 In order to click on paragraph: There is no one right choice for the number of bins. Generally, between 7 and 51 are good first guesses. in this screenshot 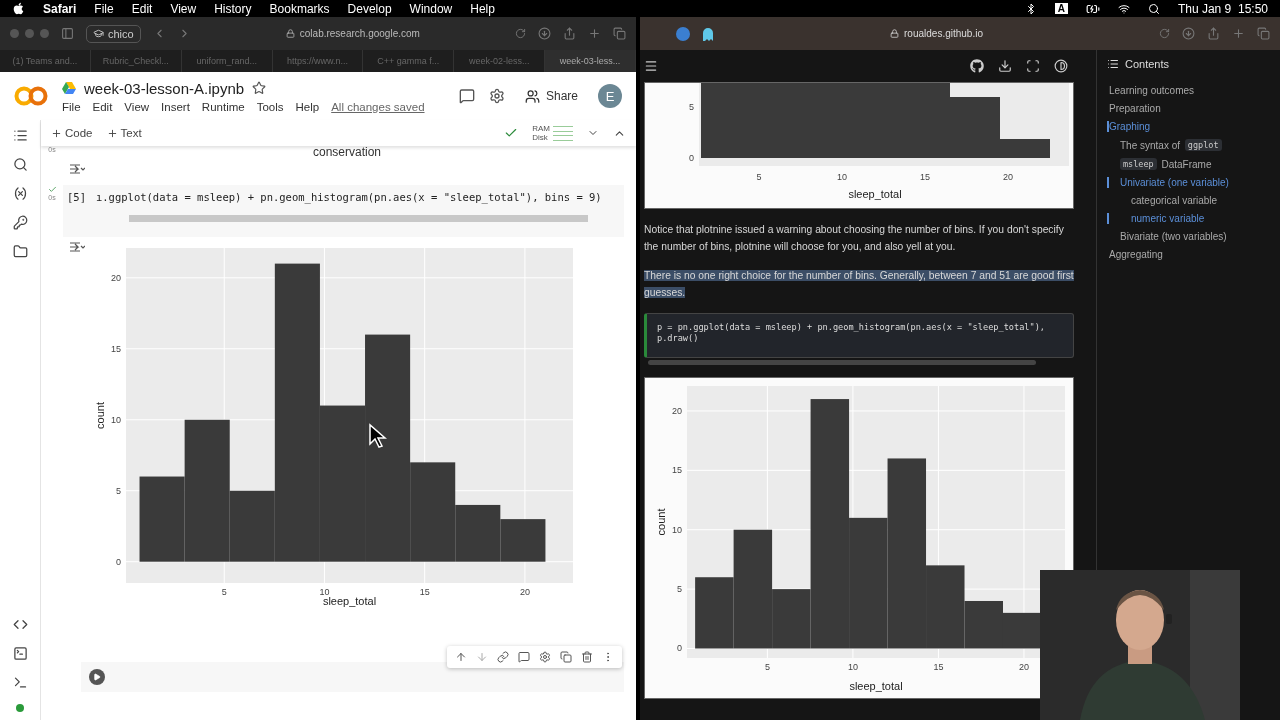, I will do `click(859, 284)`.